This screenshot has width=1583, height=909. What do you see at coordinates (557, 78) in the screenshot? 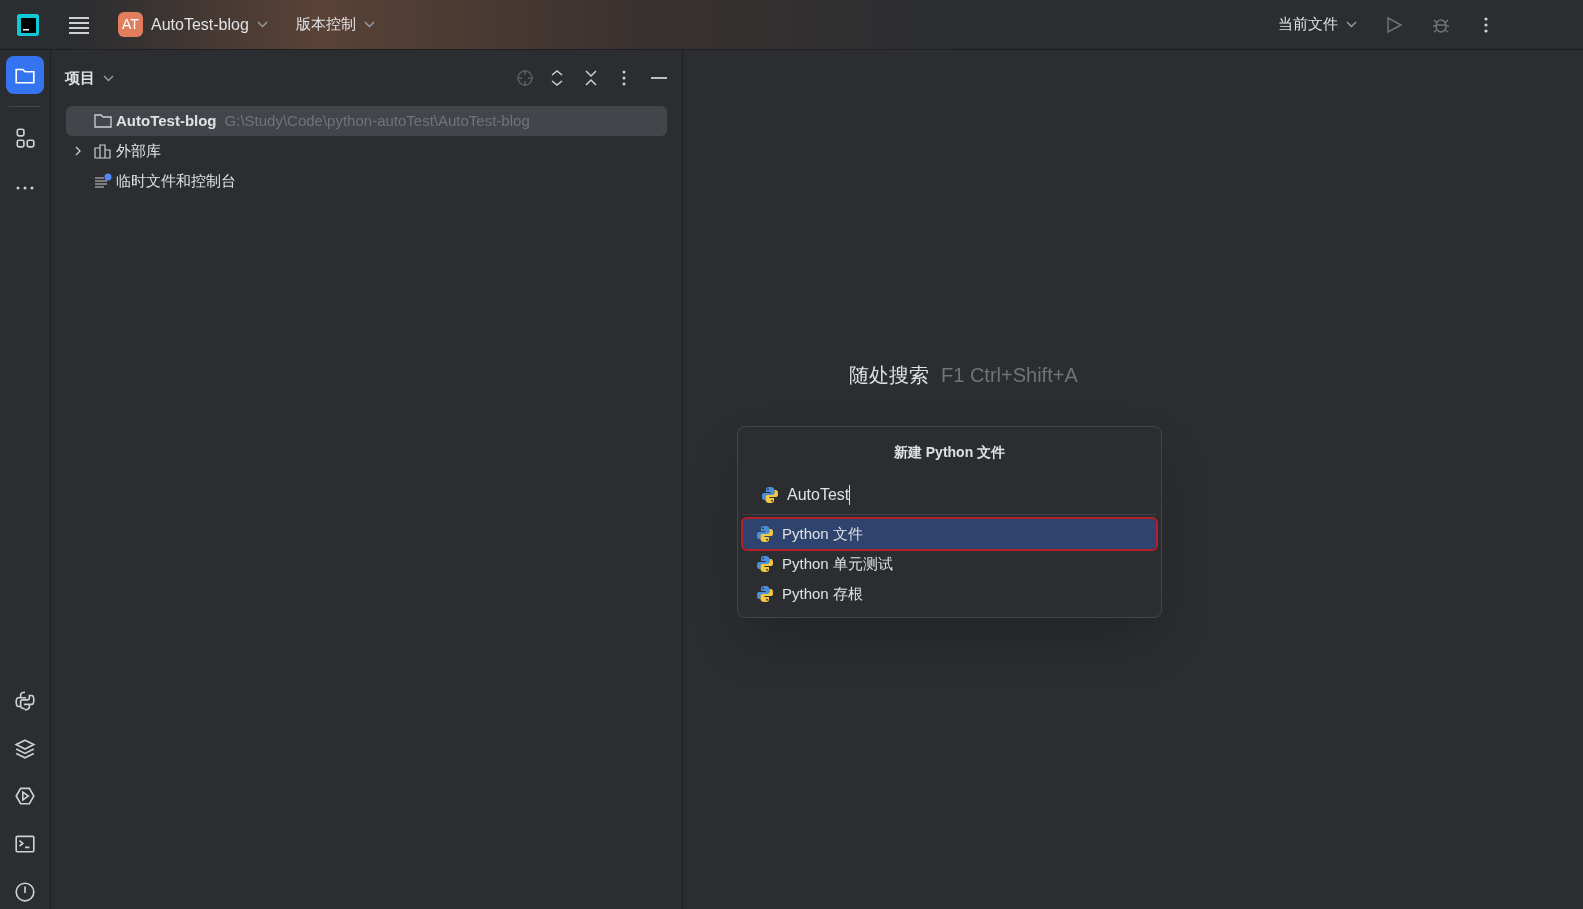
I see `expand-all-icon` at bounding box center [557, 78].